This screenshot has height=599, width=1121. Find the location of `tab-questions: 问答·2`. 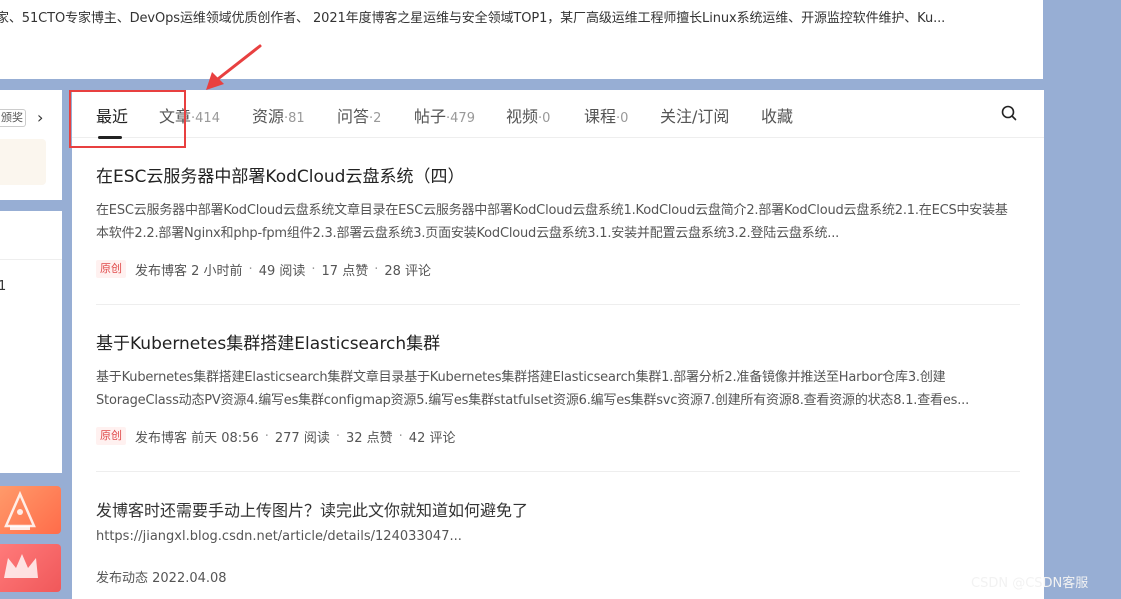

tab-questions: 问答·2 is located at coordinates (359, 115).